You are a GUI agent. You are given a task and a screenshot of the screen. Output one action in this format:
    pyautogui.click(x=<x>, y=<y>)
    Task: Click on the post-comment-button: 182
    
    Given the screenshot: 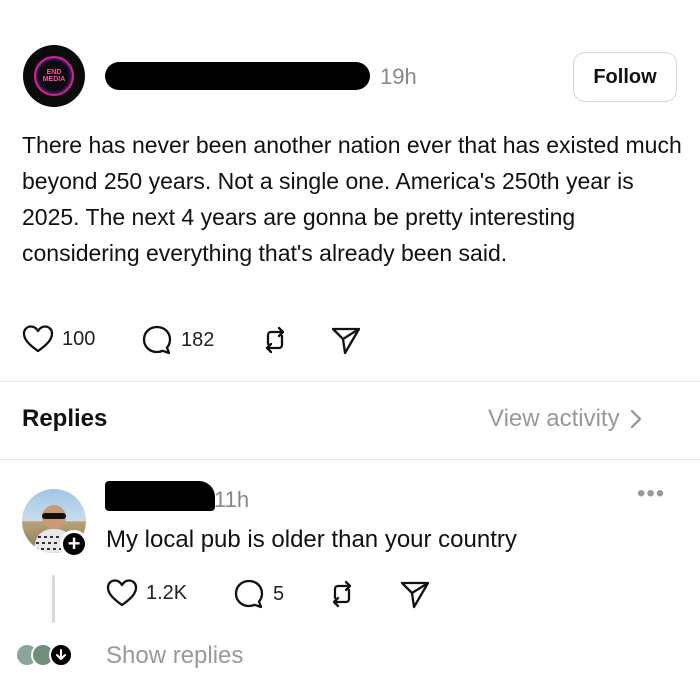 What is the action you would take?
    pyautogui.click(x=177, y=340)
    